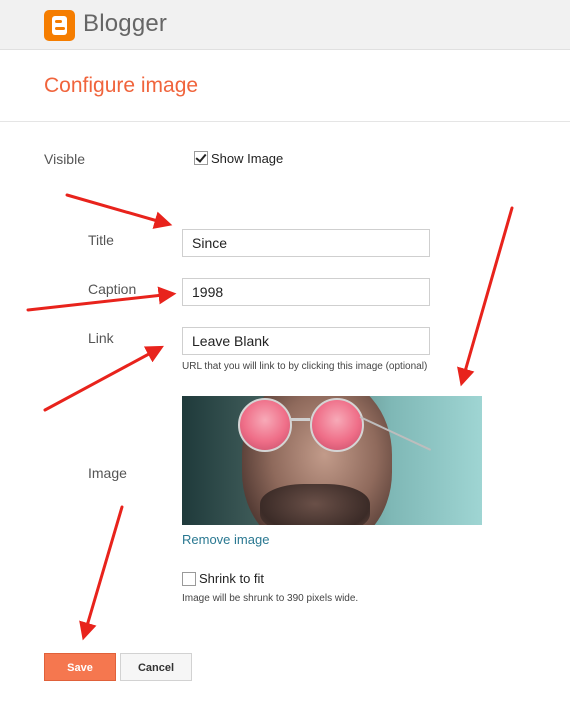 The image size is (570, 716). Describe the element at coordinates (101, 240) in the screenshot. I see `title-label: Title` at that location.